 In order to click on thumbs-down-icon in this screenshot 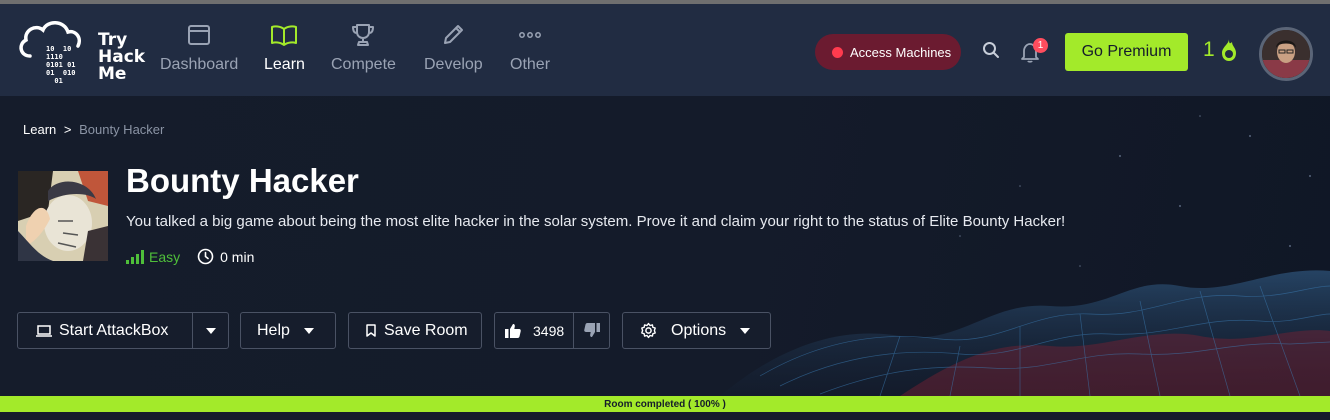, I will do `click(591, 330)`.